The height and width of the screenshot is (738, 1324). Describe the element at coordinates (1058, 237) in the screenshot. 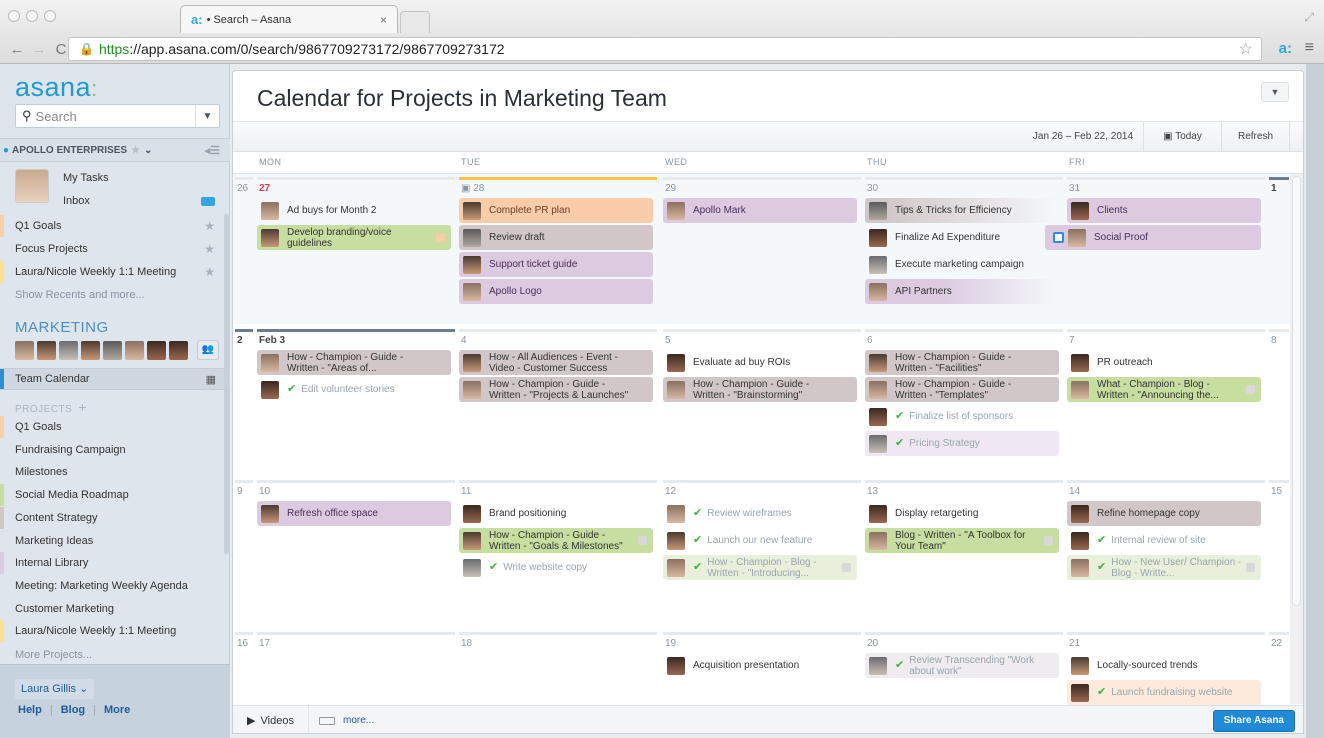

I see `checkbox-icon` at that location.